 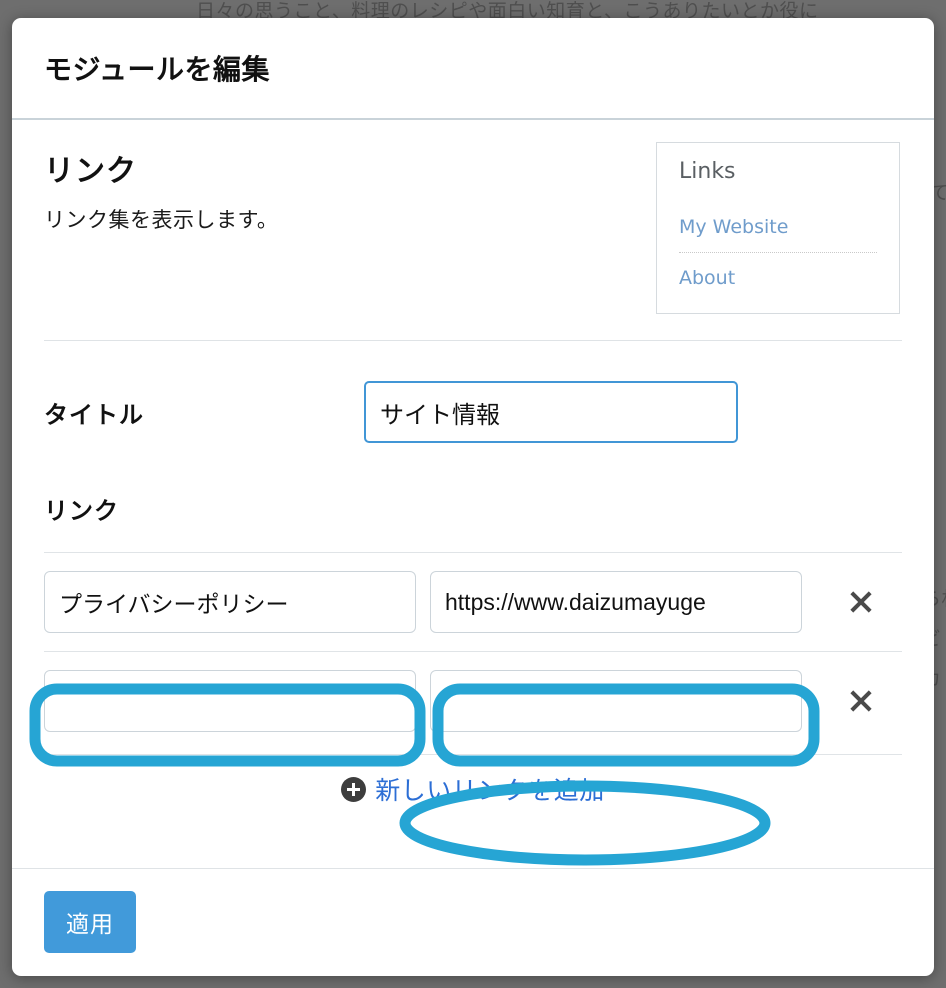 I want to click on module-name: リンク, so click(x=90, y=171).